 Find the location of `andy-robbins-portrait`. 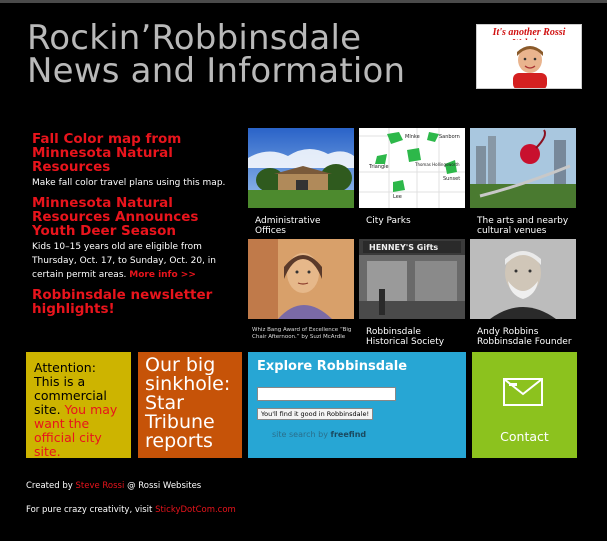

andy-robbins-portrait is located at coordinates (523, 279).